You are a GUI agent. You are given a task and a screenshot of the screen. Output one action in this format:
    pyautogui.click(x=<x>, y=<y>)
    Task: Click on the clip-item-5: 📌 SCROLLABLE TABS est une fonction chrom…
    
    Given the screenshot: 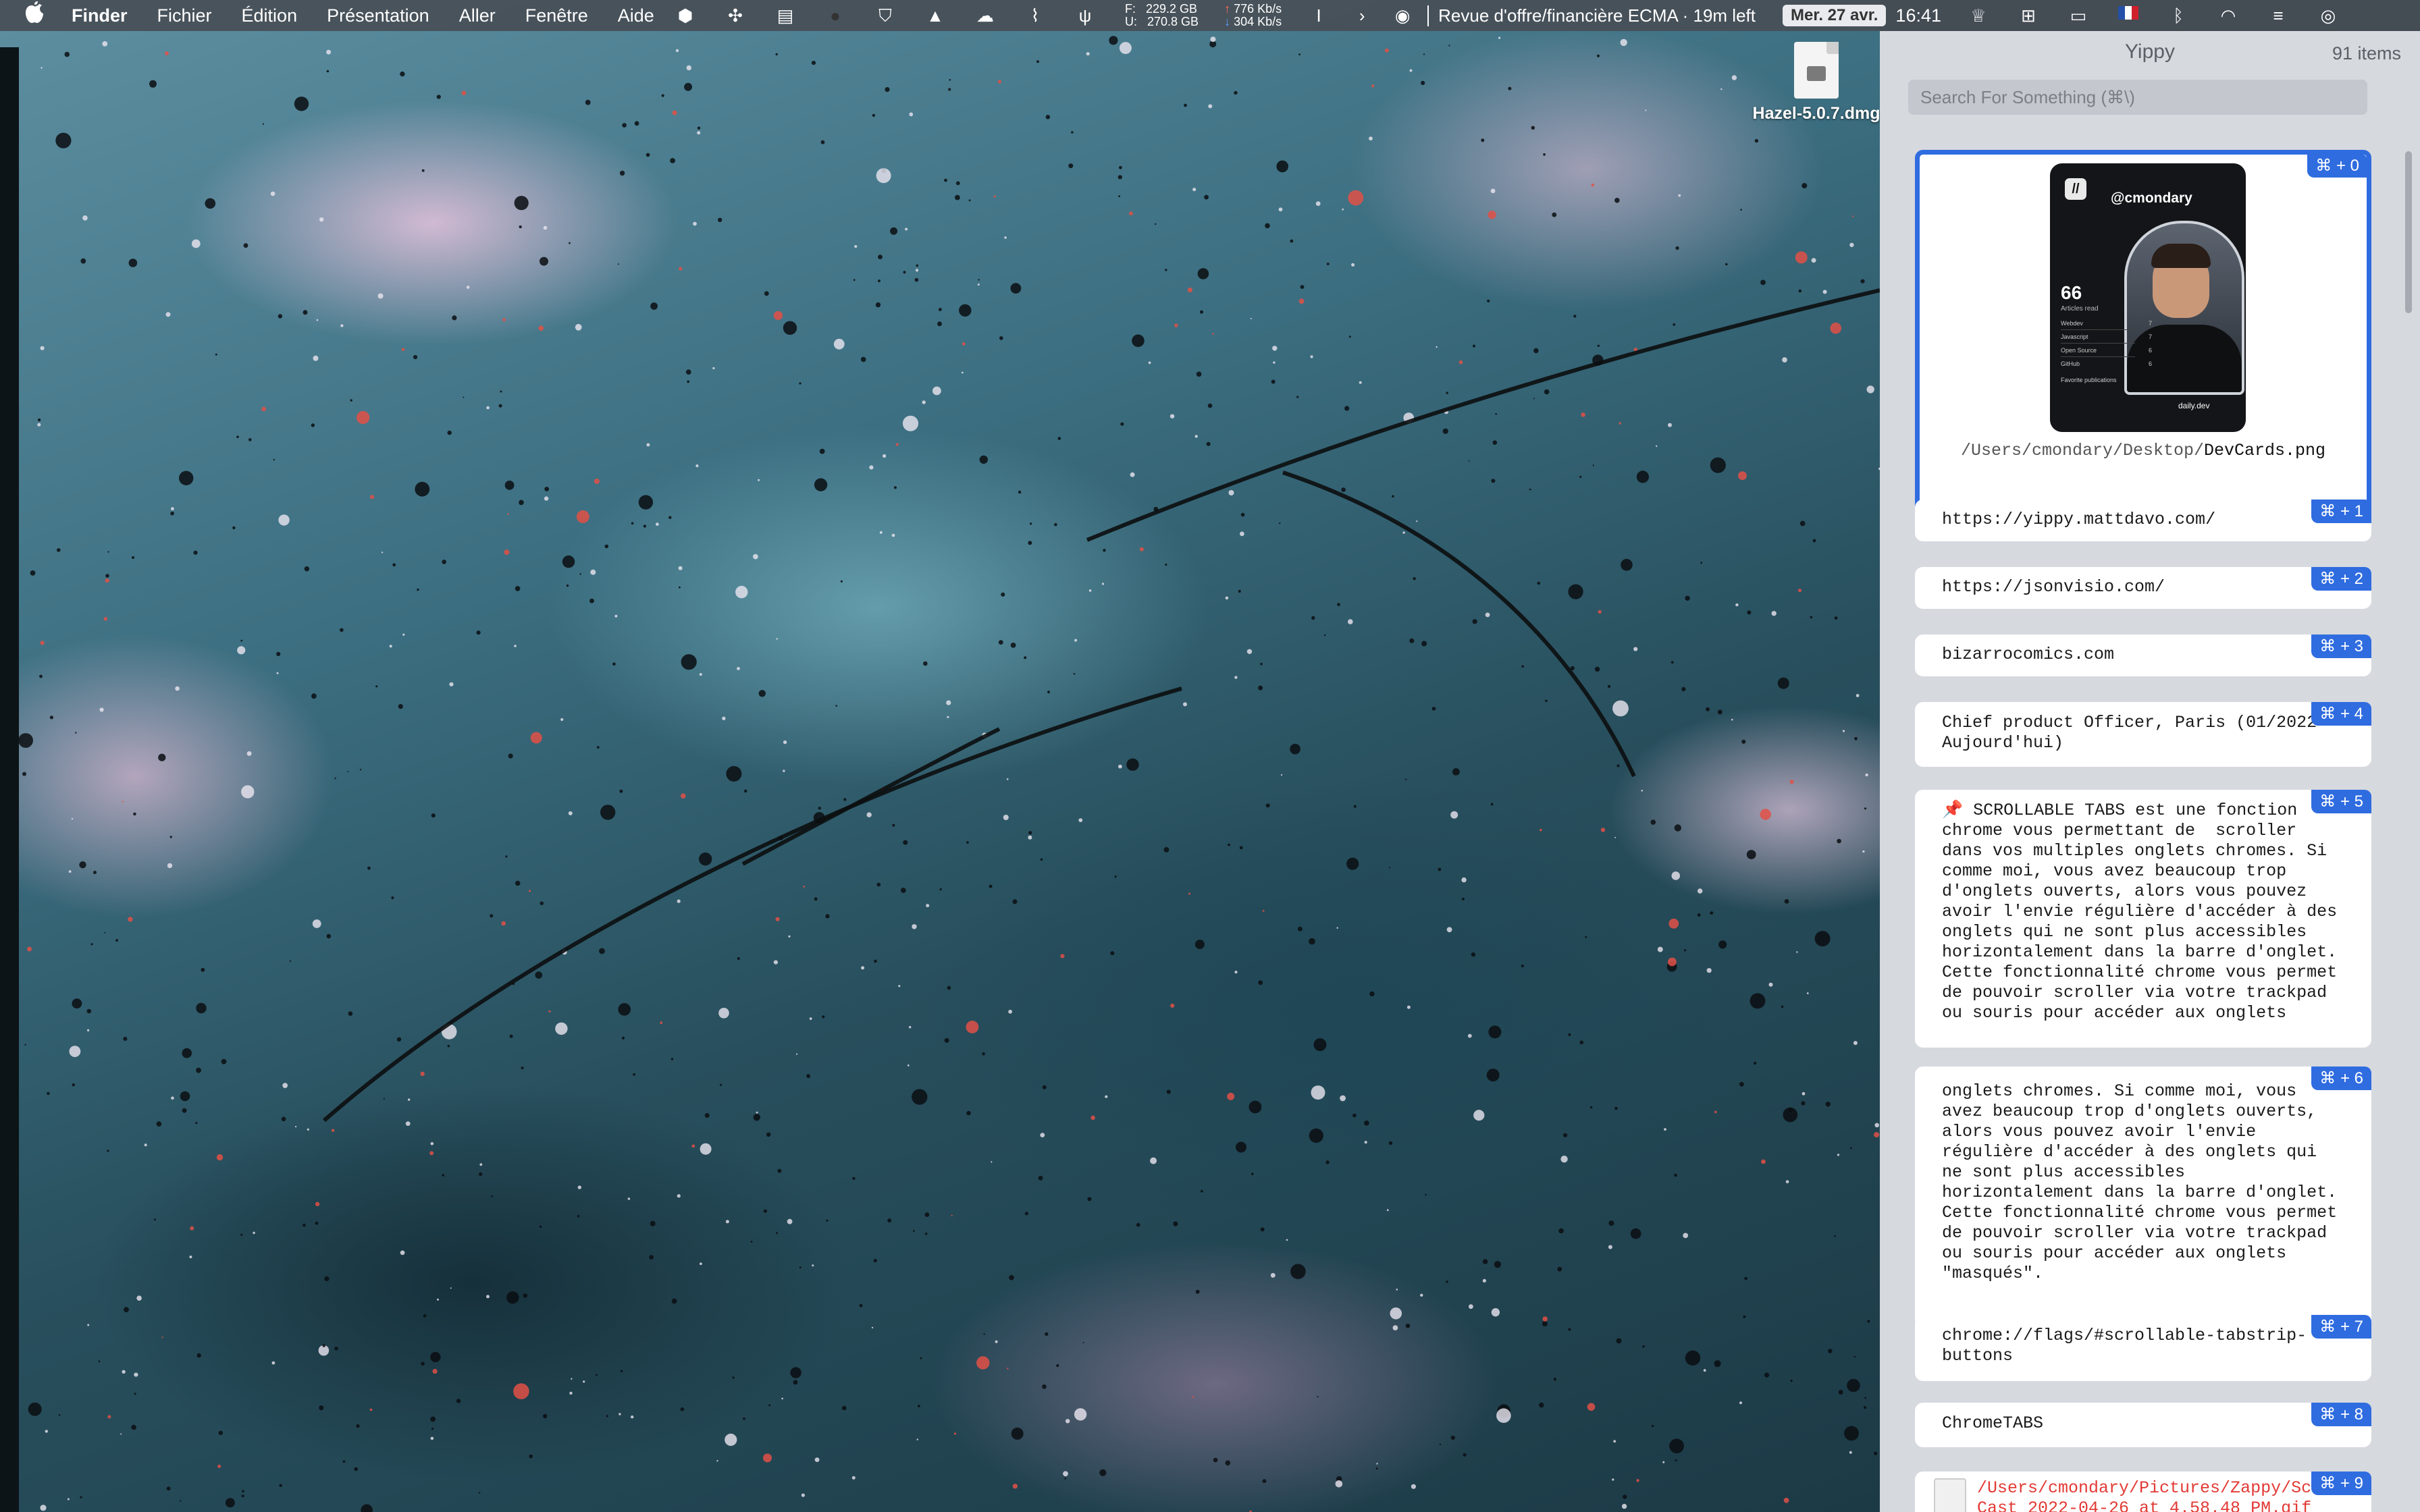 What is the action you would take?
    pyautogui.click(x=2143, y=919)
    